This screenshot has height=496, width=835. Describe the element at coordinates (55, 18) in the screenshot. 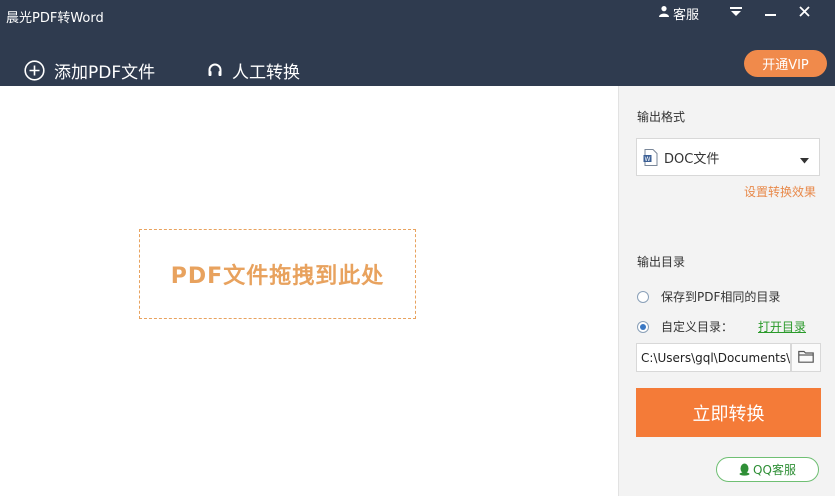

I see `app-title: 晨光PDF转Word` at that location.